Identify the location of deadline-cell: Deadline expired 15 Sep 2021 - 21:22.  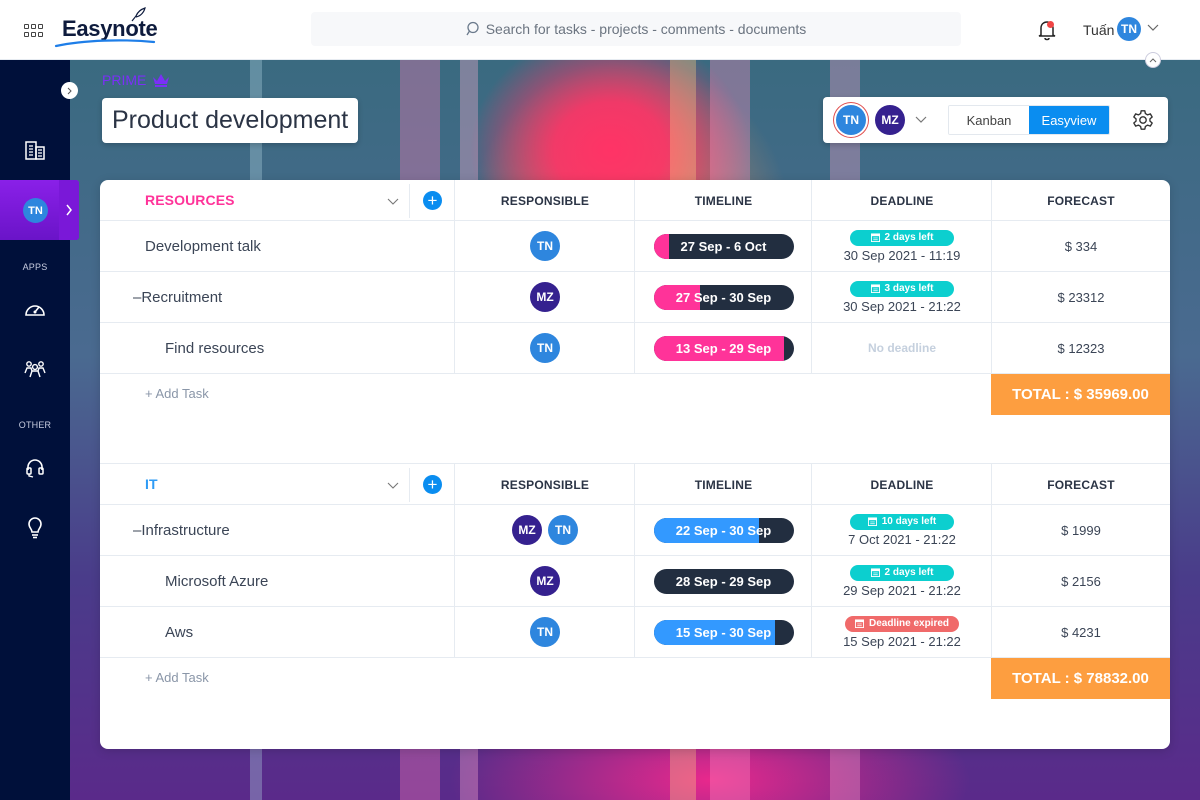
(901, 632).